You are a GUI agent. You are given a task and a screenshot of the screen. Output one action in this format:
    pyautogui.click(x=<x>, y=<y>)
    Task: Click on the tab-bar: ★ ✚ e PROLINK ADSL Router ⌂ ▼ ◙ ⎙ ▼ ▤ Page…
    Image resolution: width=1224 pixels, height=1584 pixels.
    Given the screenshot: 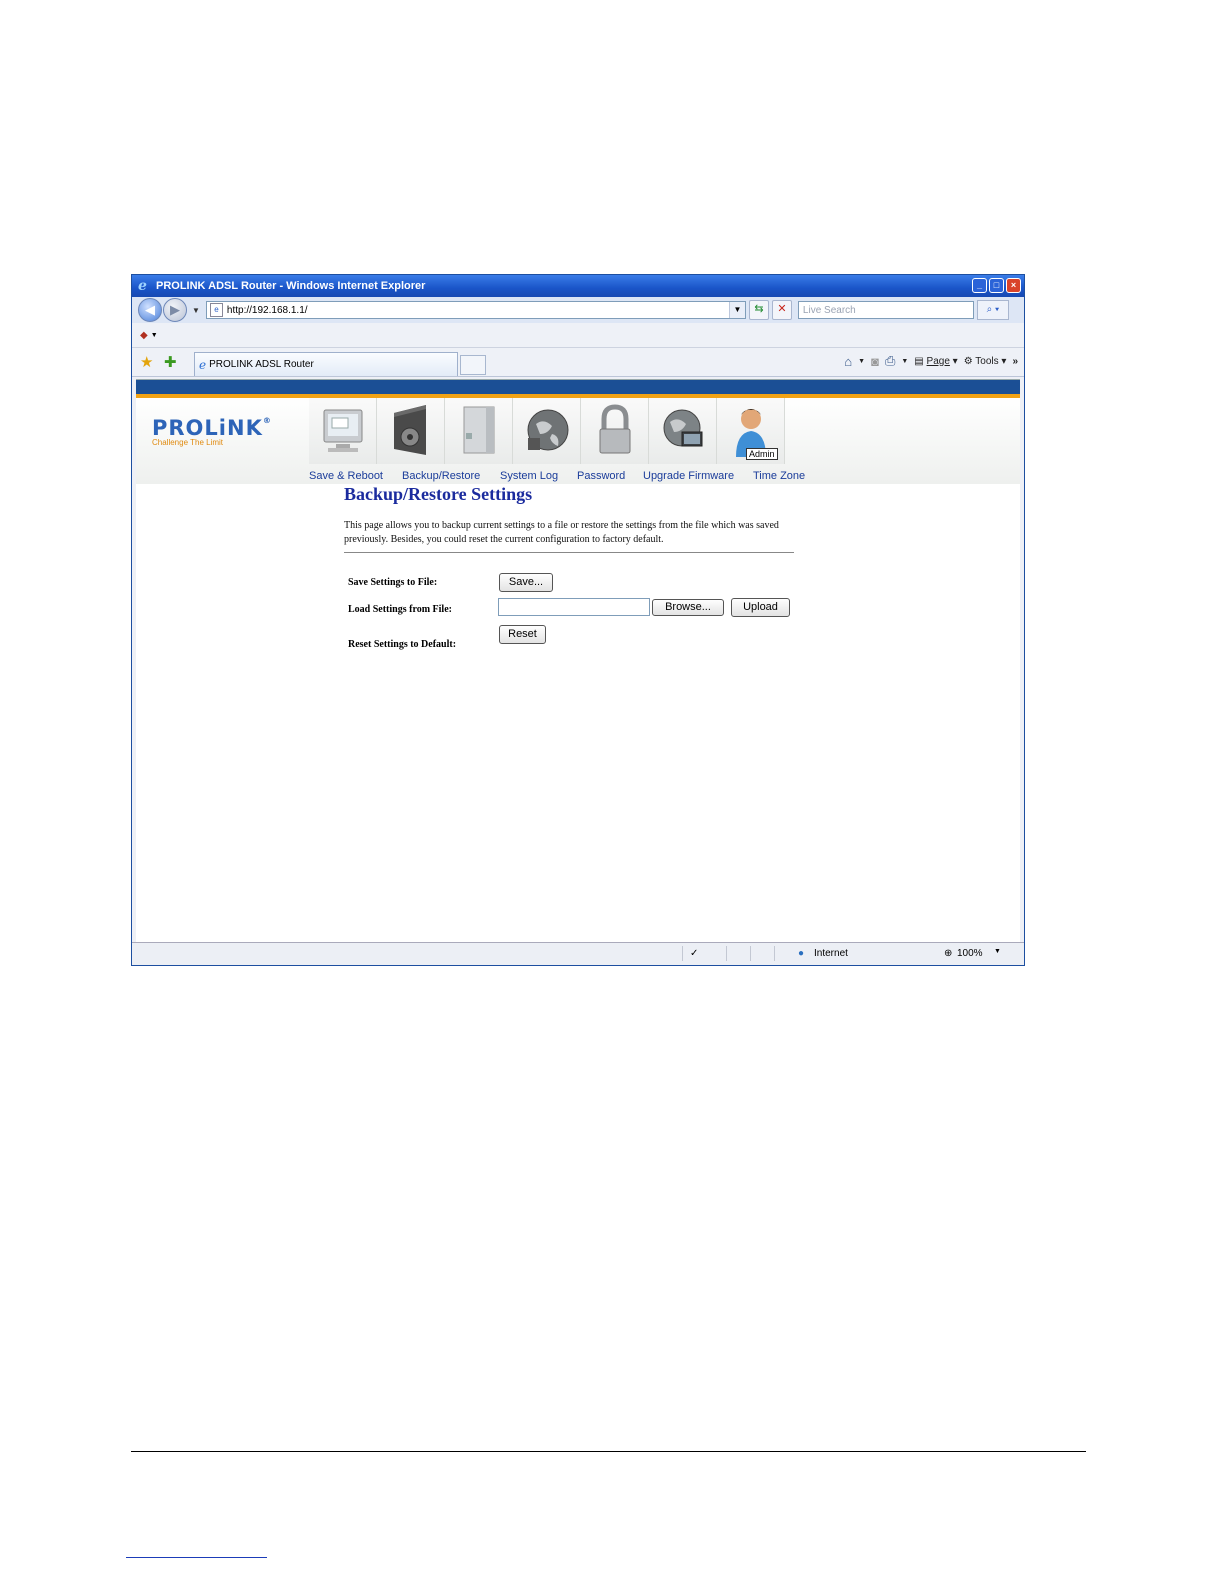 What is the action you would take?
    pyautogui.click(x=578, y=362)
    